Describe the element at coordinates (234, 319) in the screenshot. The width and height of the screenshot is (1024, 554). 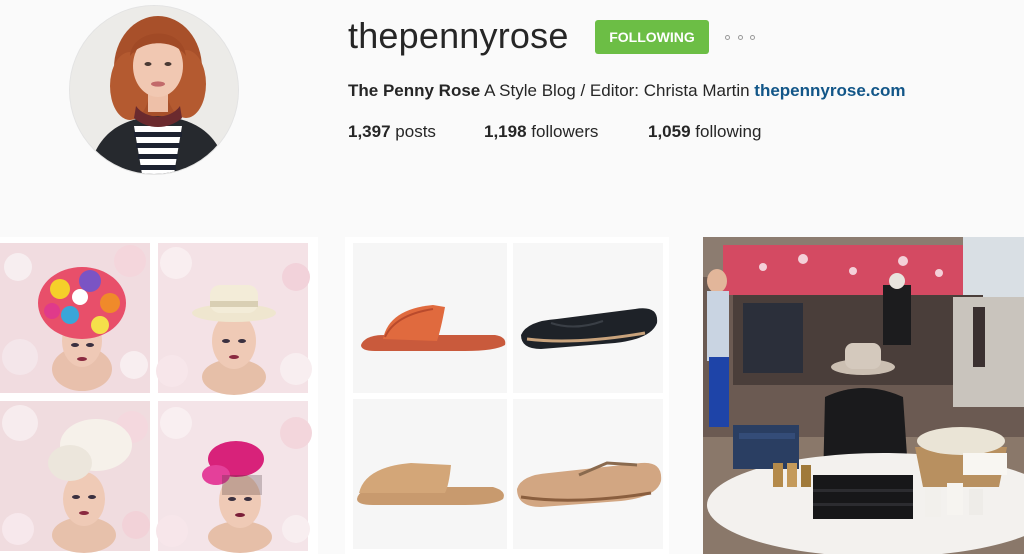
I see `photo-straw-hat` at that location.